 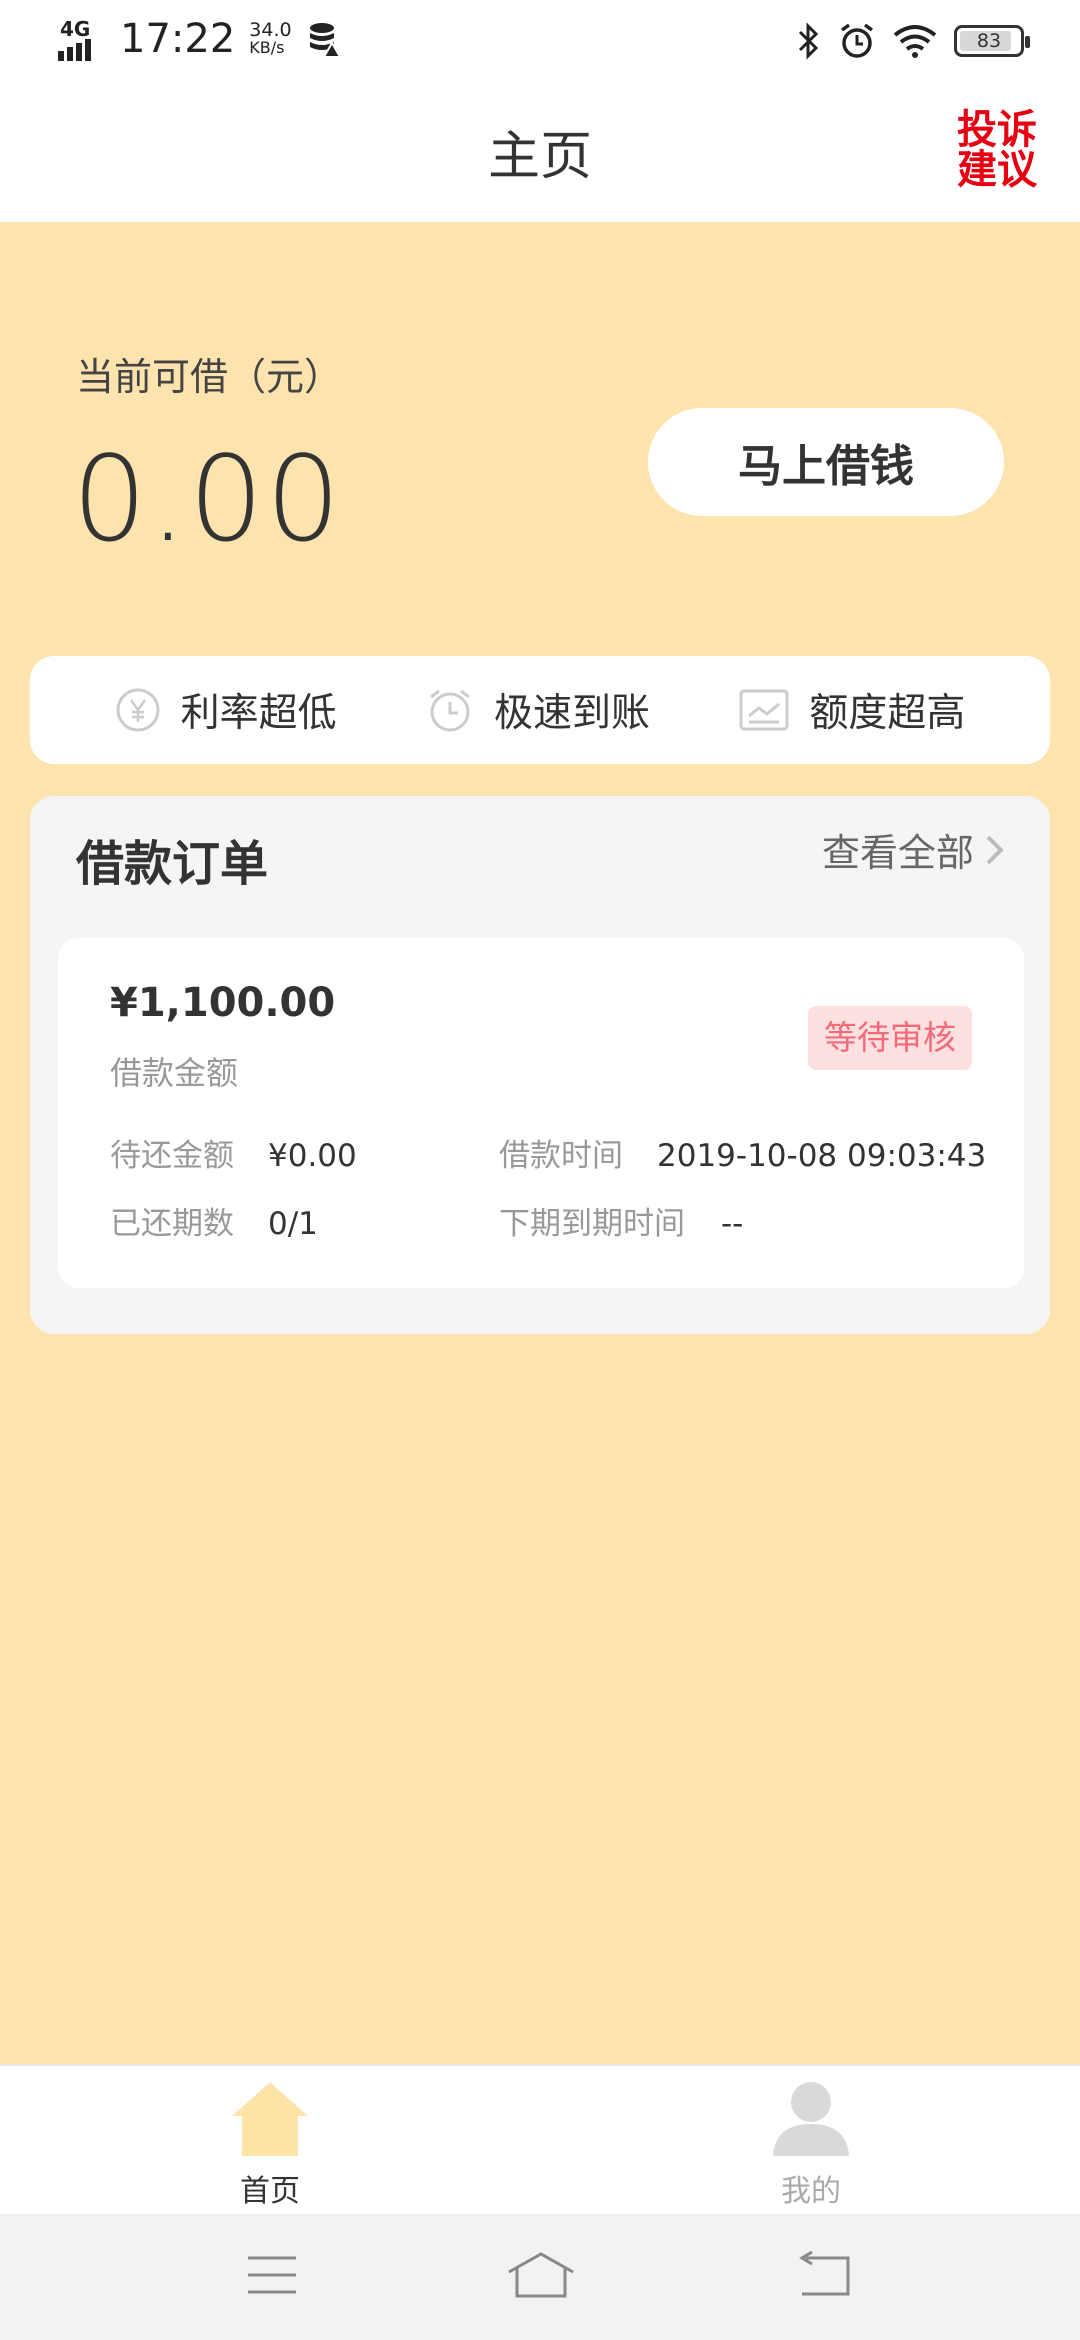 I want to click on back-icon, so click(x=824, y=2275).